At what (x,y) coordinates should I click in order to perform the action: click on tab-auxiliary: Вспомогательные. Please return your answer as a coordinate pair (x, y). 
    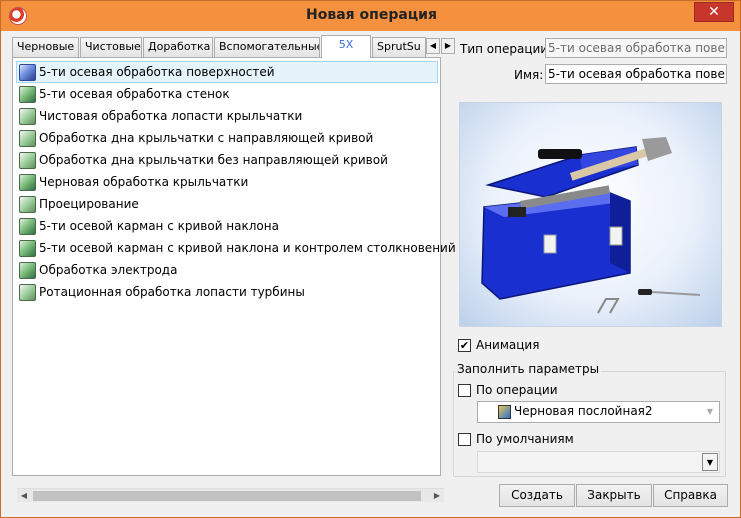
    Looking at the image, I should click on (267, 47).